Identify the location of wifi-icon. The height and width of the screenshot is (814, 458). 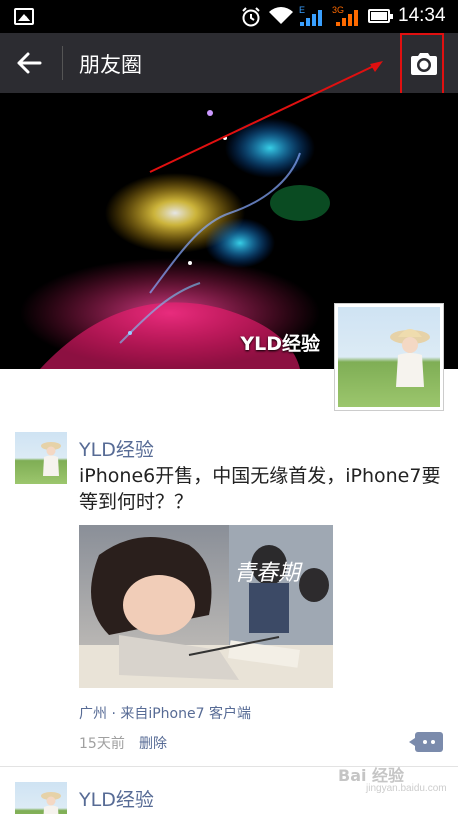
(281, 15).